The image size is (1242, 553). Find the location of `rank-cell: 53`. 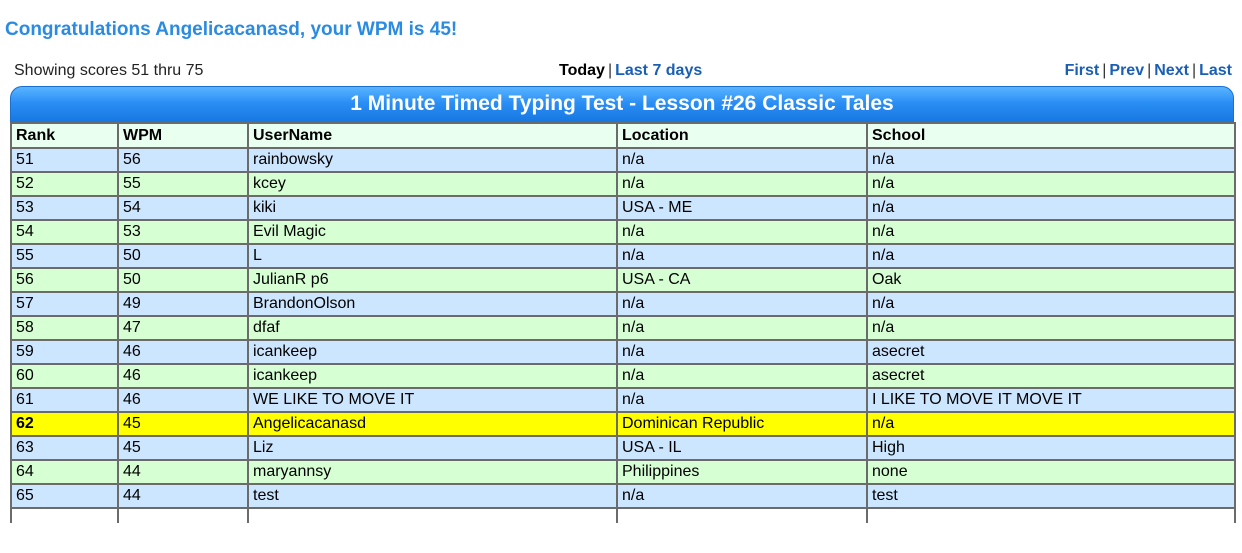

rank-cell: 53 is located at coordinates (64, 208).